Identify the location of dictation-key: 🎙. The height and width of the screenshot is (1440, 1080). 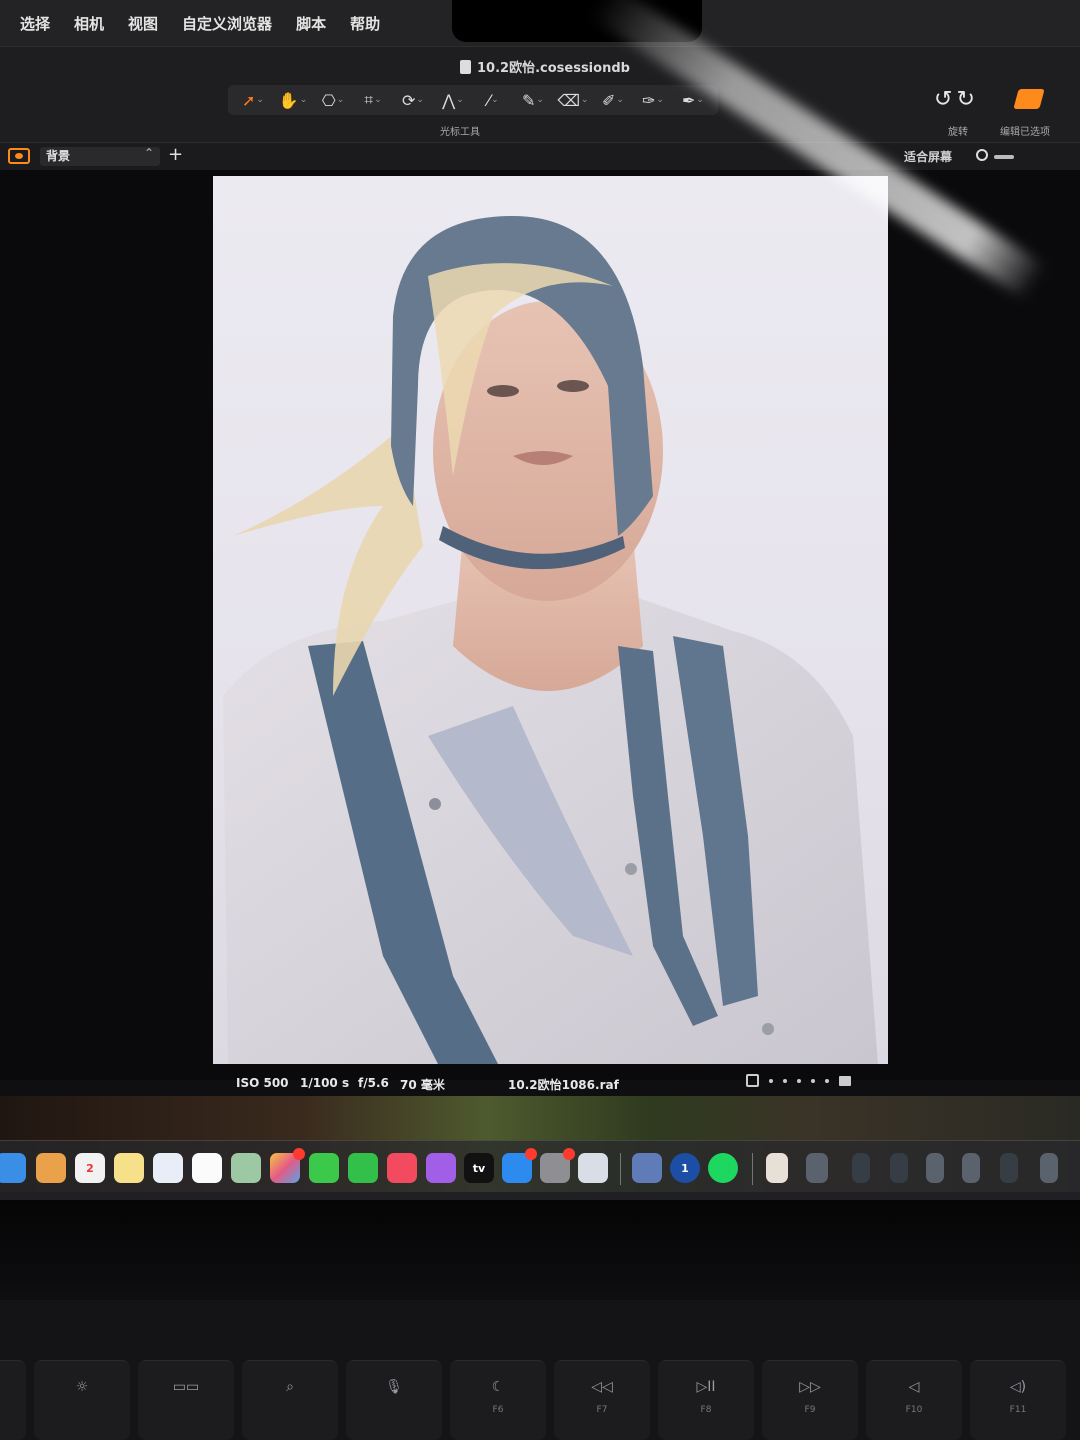
(394, 1400).